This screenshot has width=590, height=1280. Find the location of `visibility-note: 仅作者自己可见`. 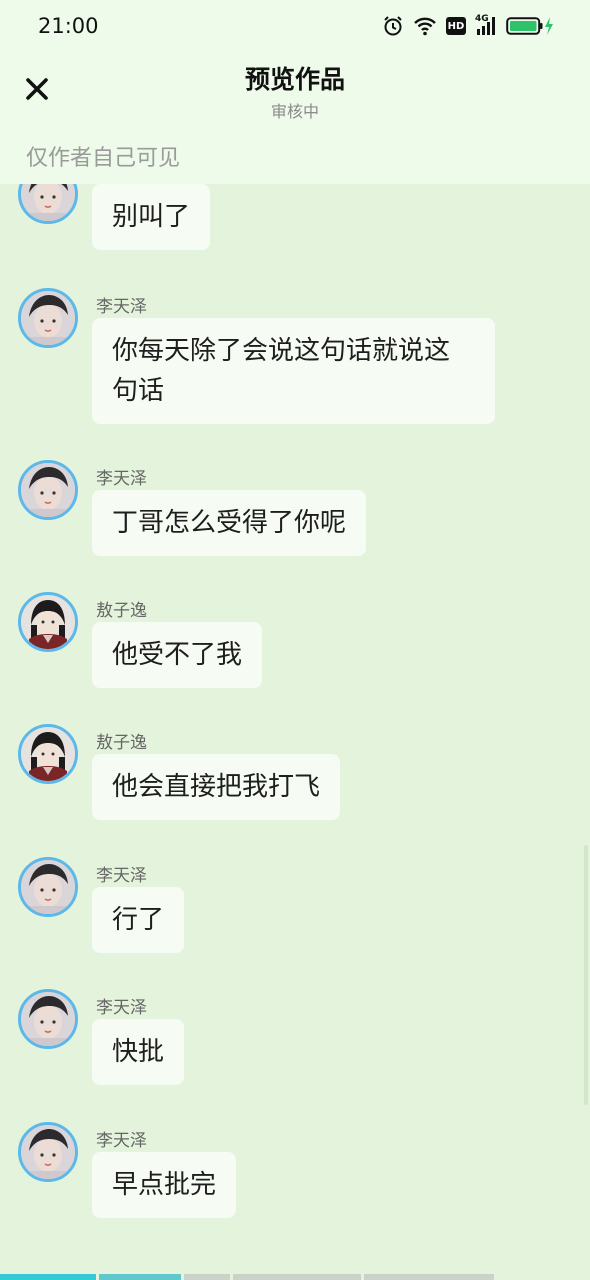

visibility-note: 仅作者自己可见 is located at coordinates (103, 158).